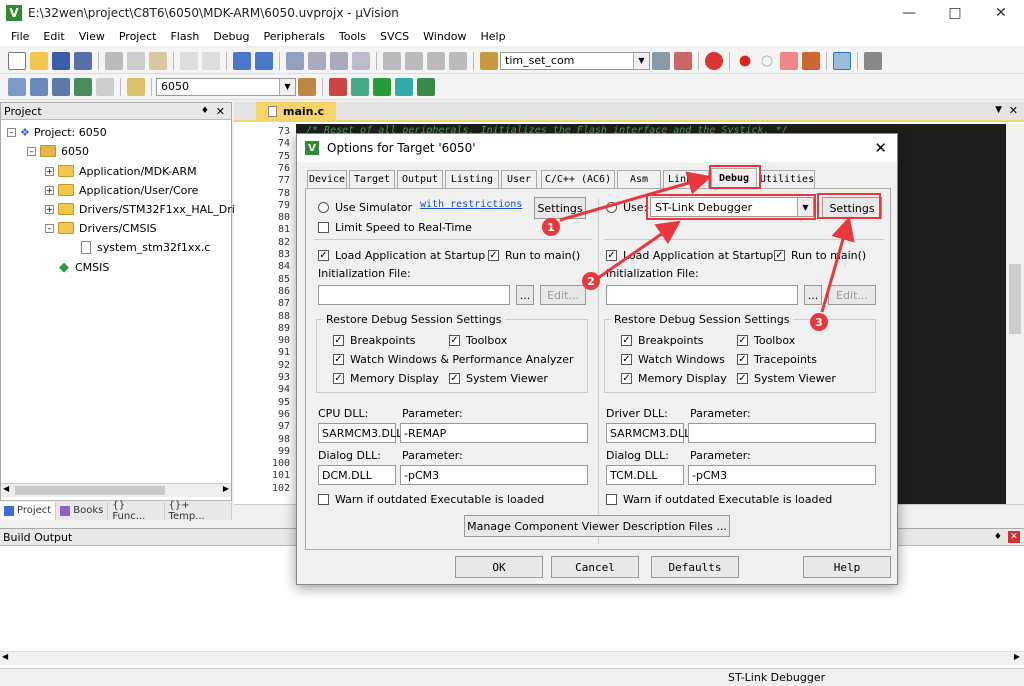 The image size is (1024, 686). What do you see at coordinates (819, 322) in the screenshot?
I see `annotation-badge-3: 3` at bounding box center [819, 322].